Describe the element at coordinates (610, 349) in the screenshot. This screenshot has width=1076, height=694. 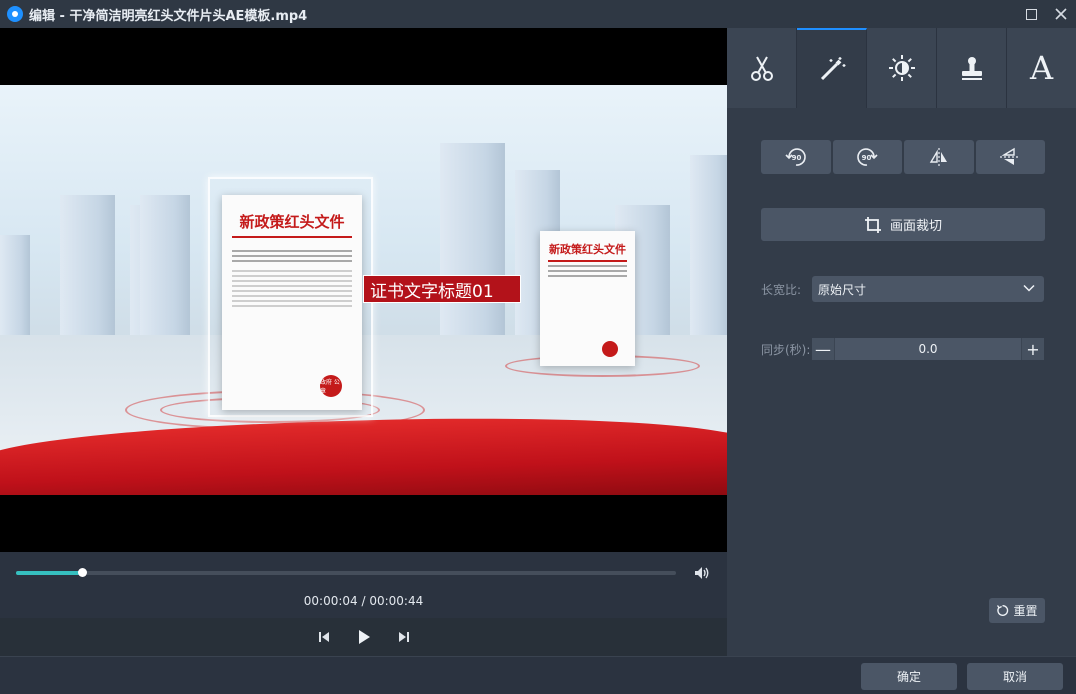
I see `official-seal` at that location.